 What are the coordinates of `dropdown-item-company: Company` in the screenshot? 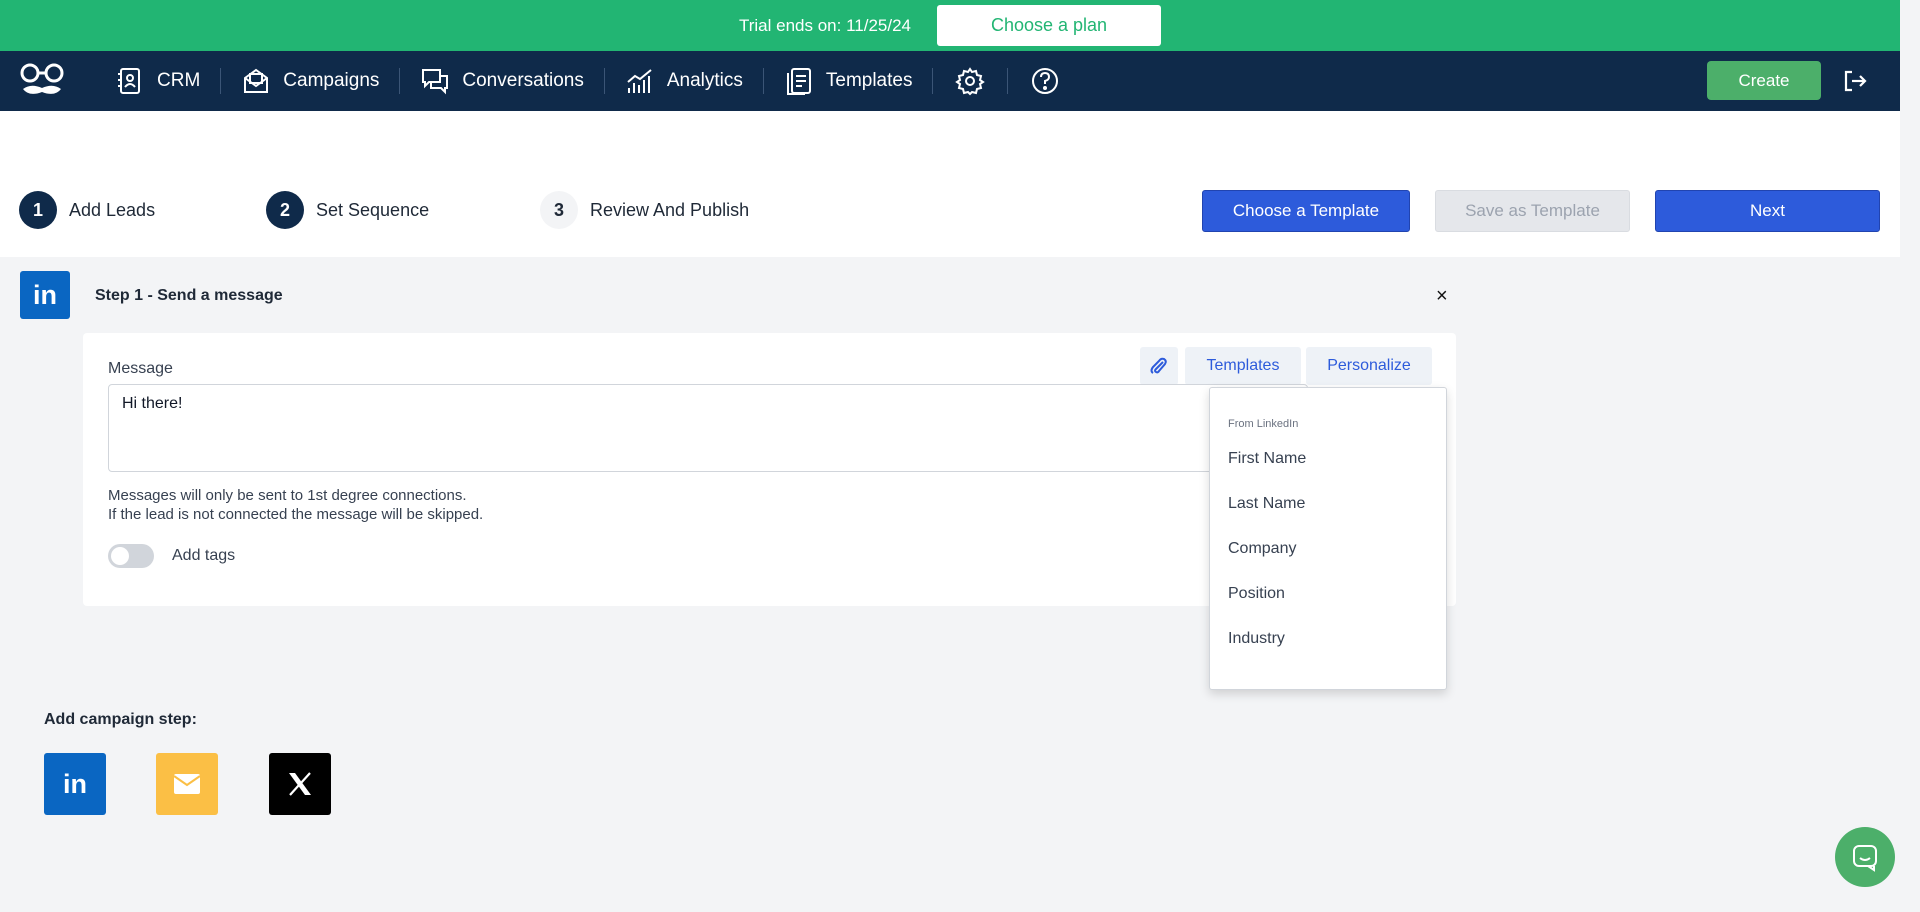 It's located at (1262, 549).